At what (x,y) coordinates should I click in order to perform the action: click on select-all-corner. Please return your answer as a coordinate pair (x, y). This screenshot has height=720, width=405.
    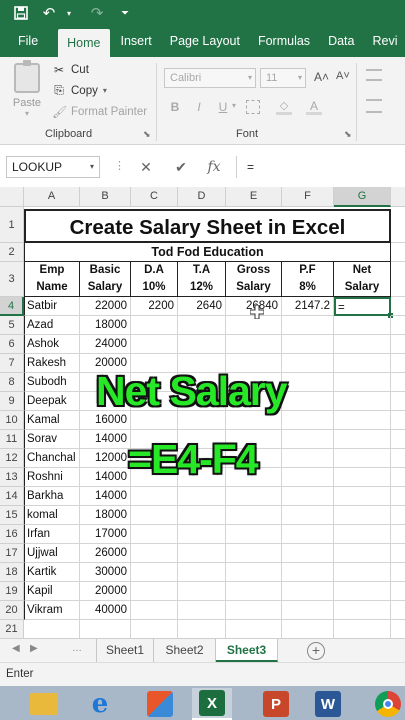
    Looking at the image, I should click on (12, 197).